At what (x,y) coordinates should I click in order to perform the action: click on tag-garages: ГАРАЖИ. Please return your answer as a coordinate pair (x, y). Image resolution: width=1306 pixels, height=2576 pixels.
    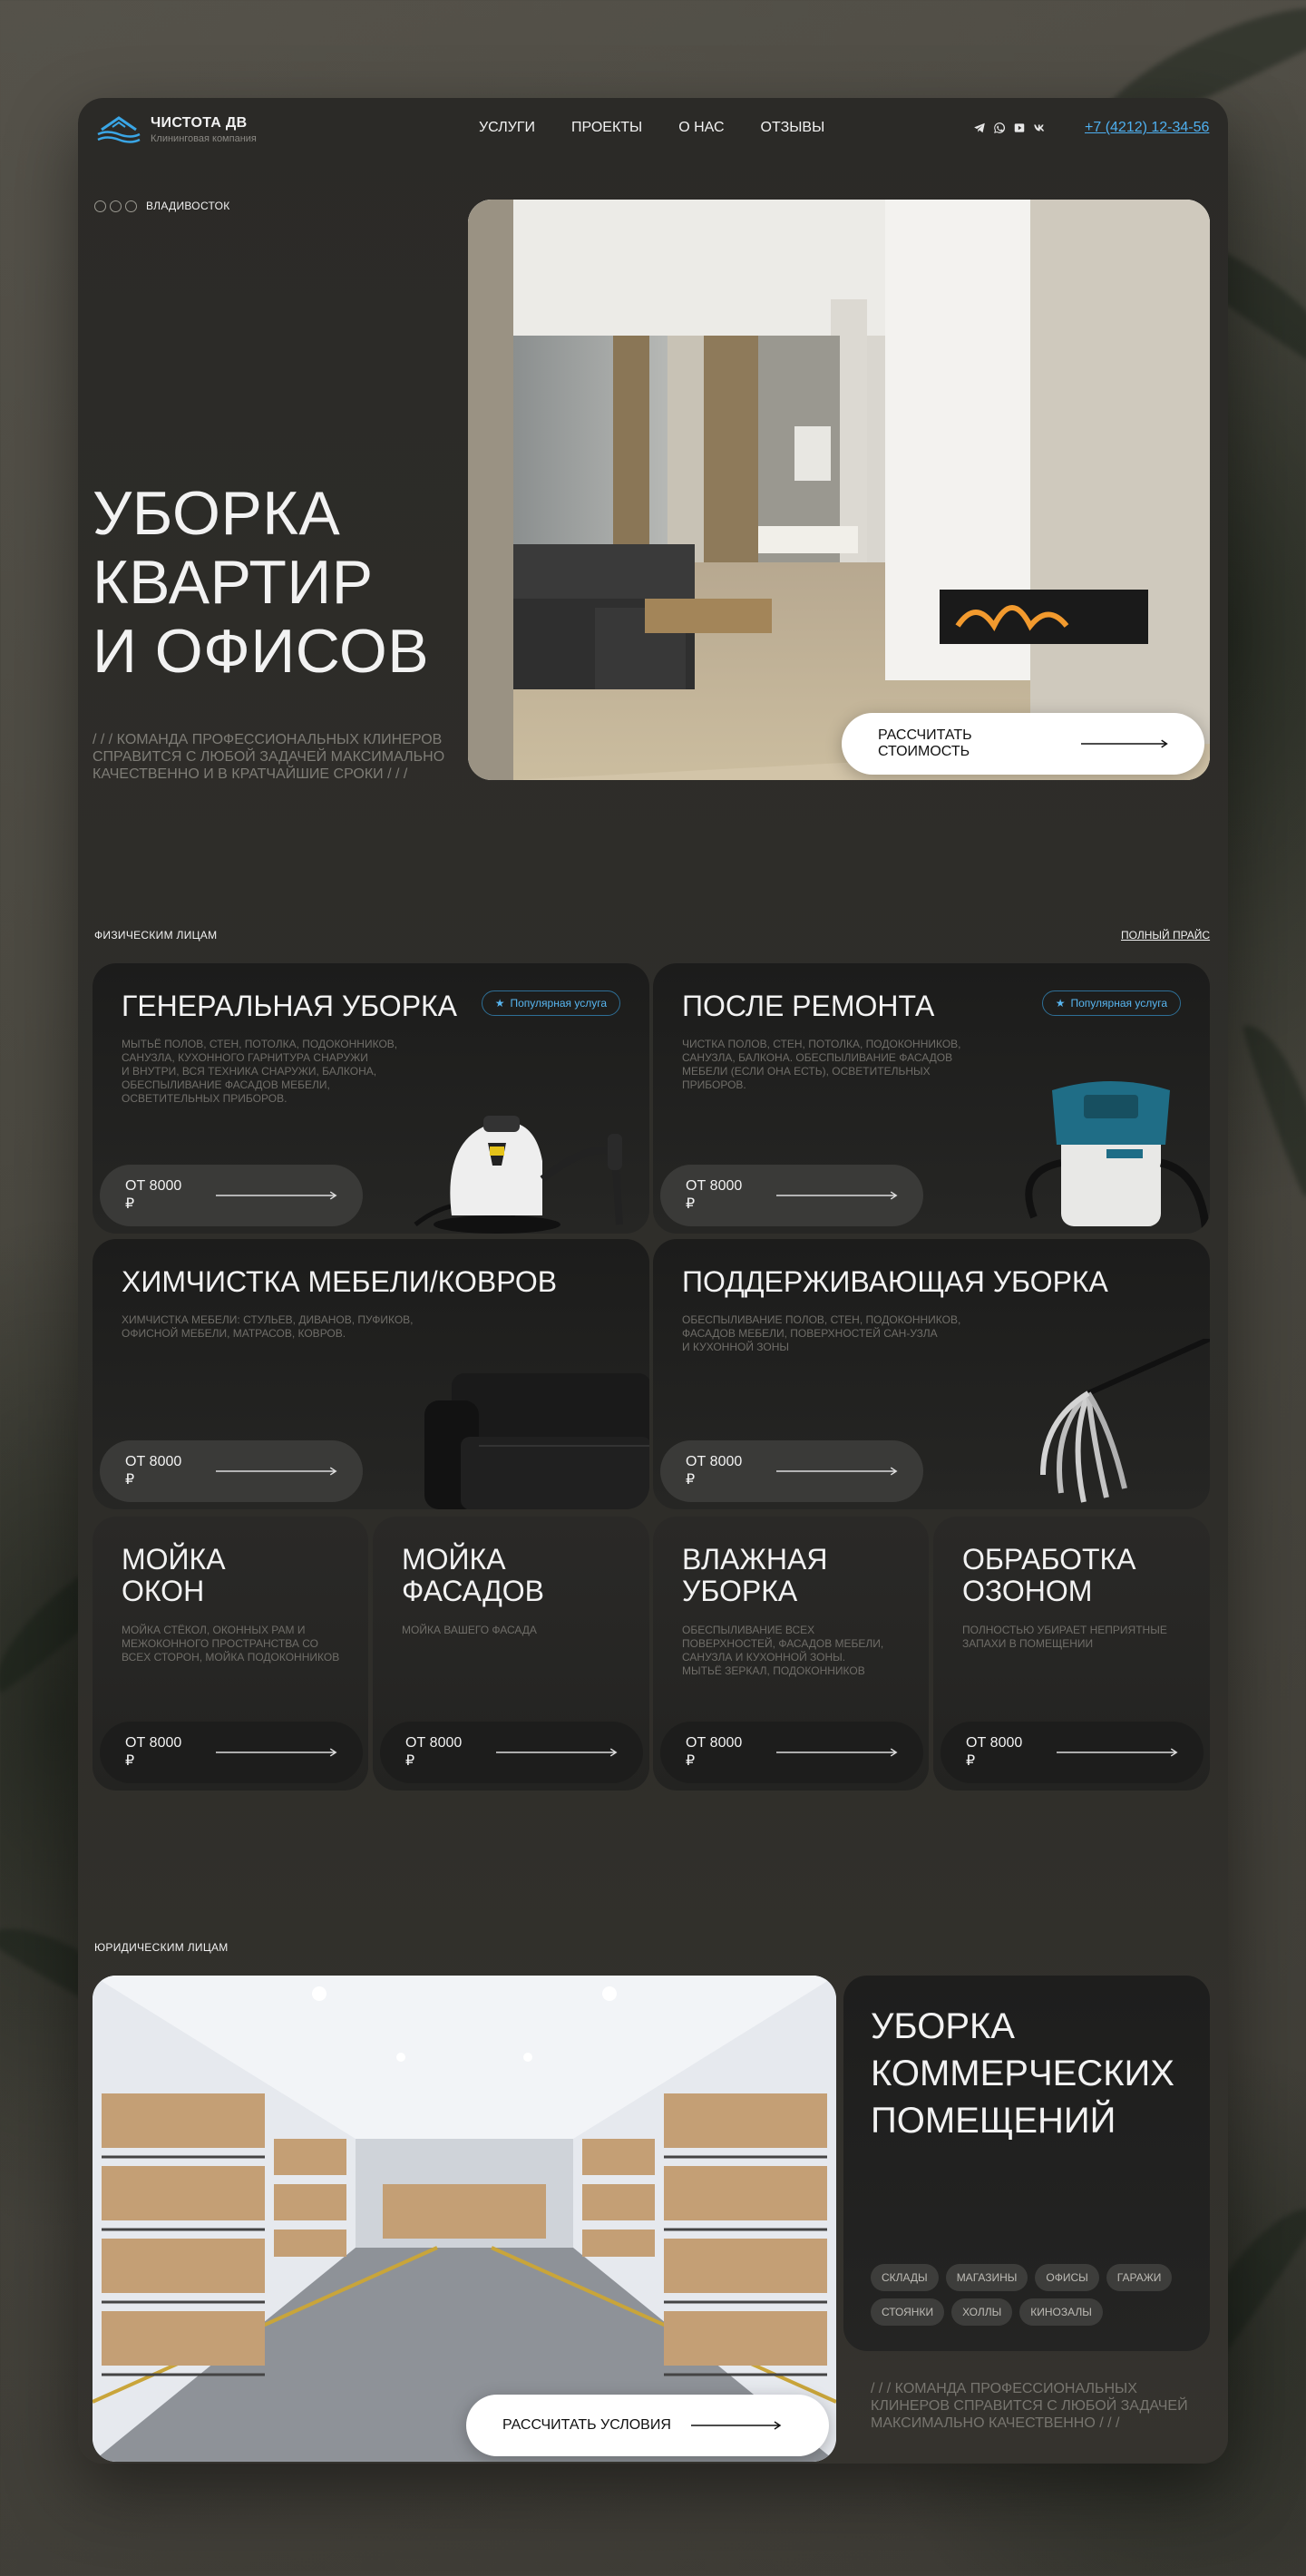
    Looking at the image, I should click on (1139, 2277).